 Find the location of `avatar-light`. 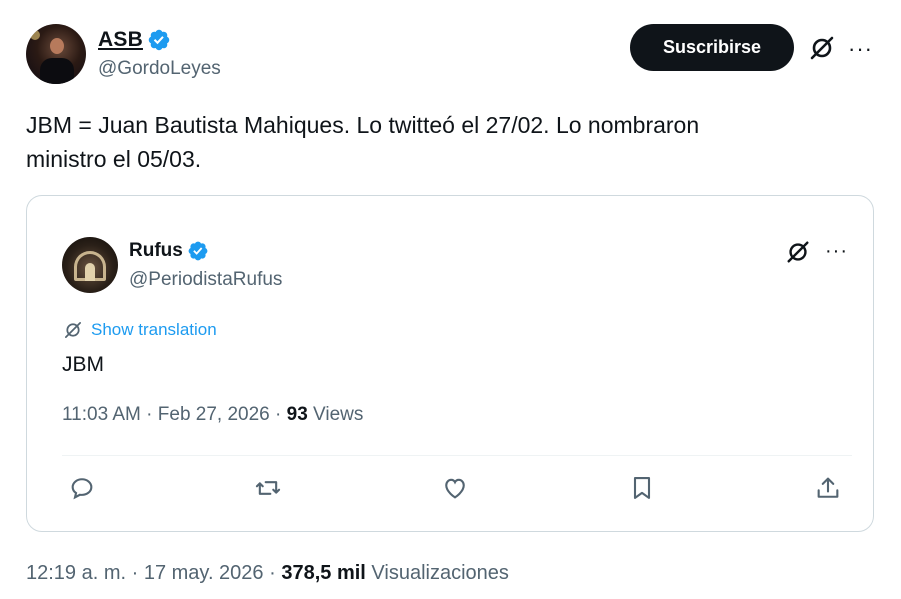

avatar-light is located at coordinates (35, 35).